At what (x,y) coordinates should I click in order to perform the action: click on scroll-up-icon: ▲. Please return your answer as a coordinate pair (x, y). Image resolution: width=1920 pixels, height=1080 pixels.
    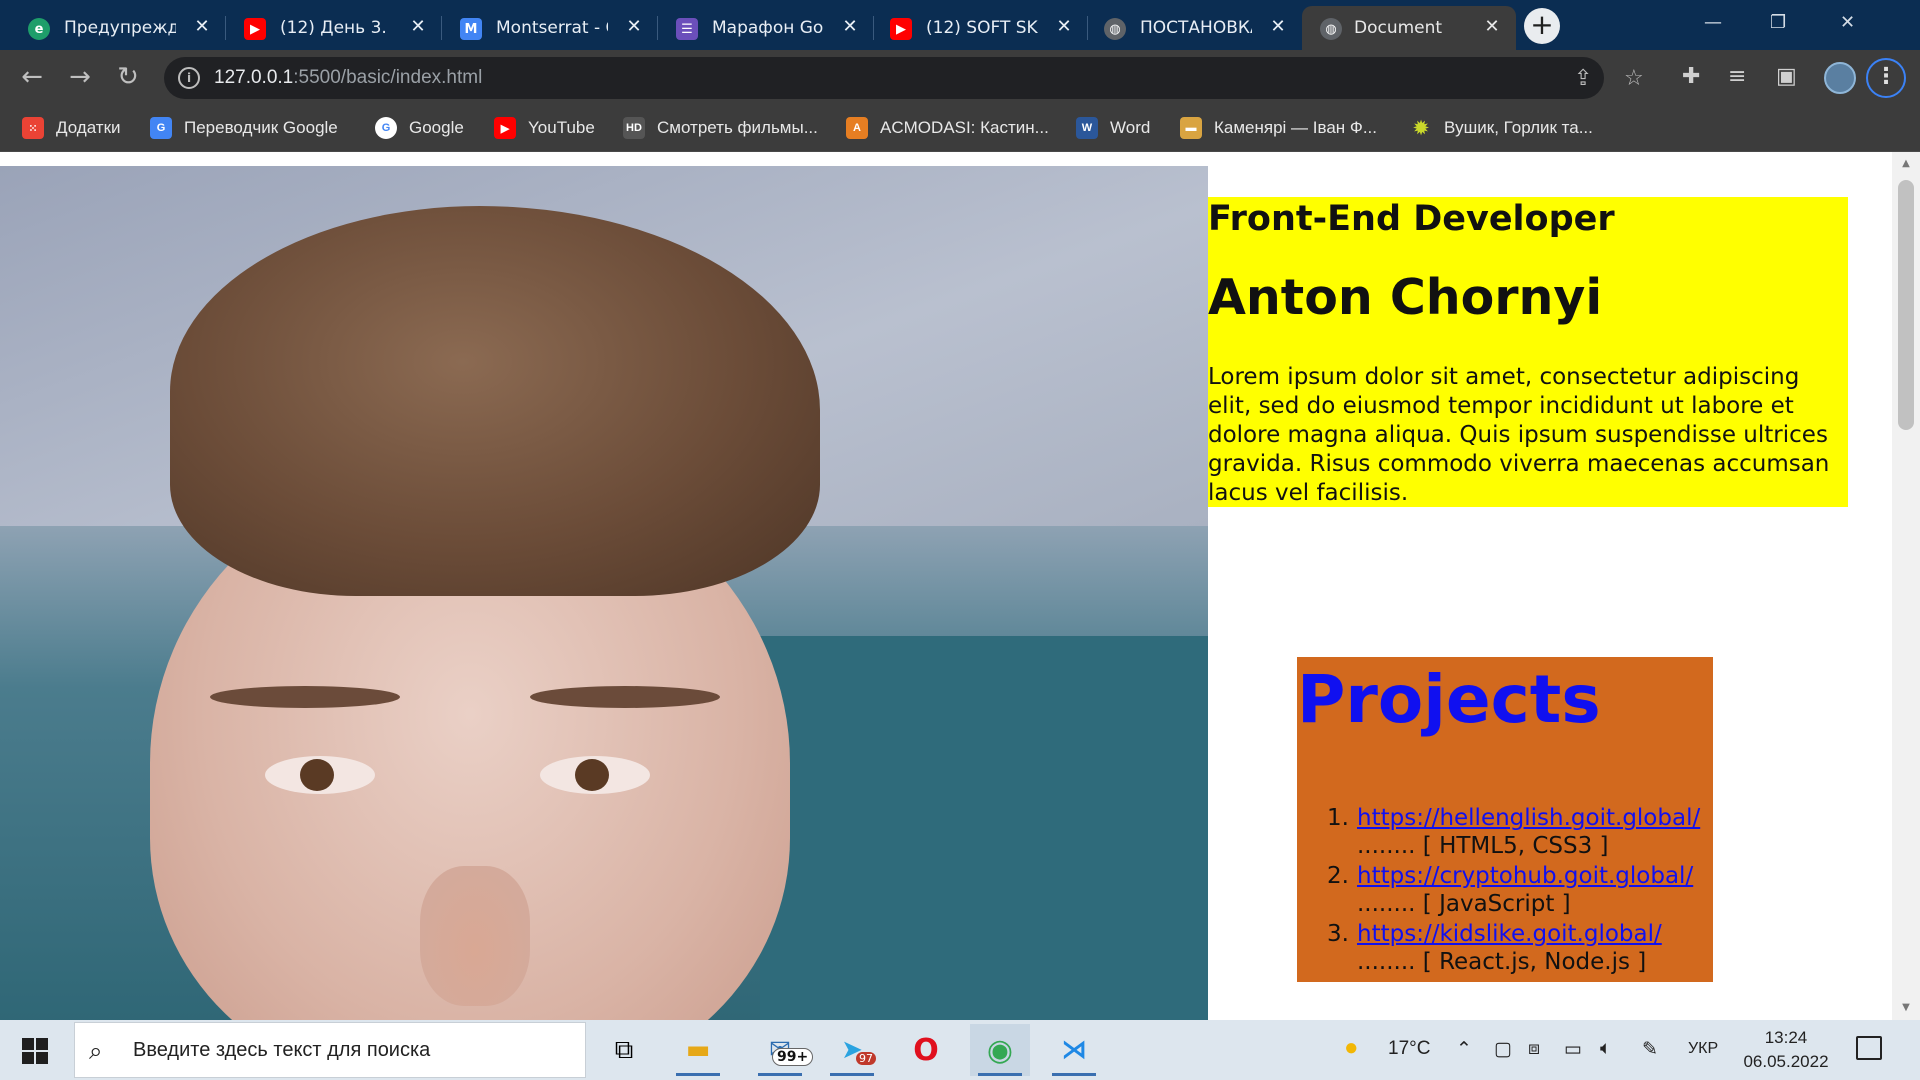
    Looking at the image, I should click on (1906, 163).